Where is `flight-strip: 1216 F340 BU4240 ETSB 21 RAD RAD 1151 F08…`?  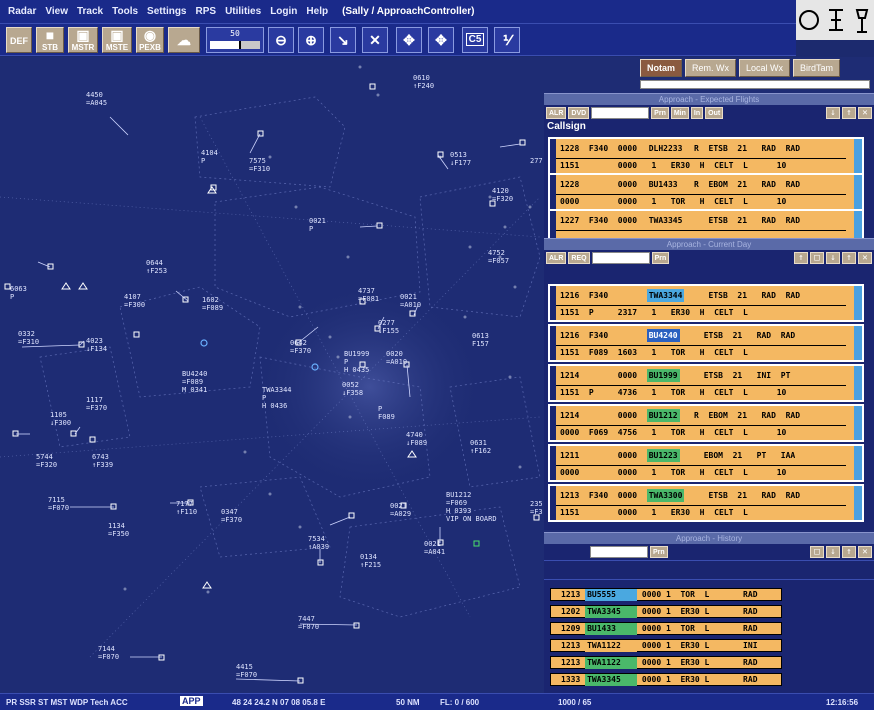 flight-strip: 1216 F340 BU4240 ETSB 21 RAD RAD 1151 F08… is located at coordinates (706, 343).